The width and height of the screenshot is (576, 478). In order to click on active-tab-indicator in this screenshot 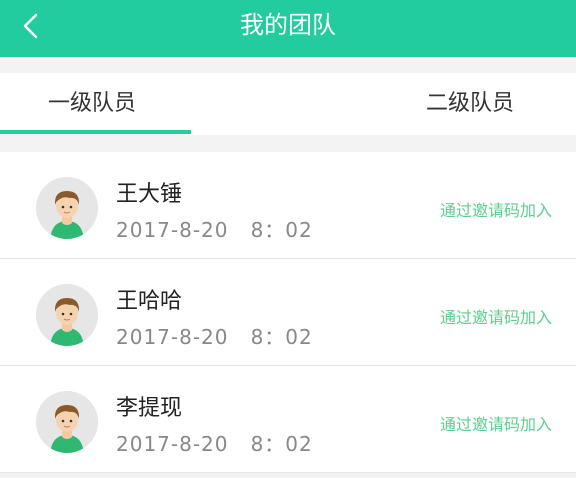, I will do `click(95, 132)`.